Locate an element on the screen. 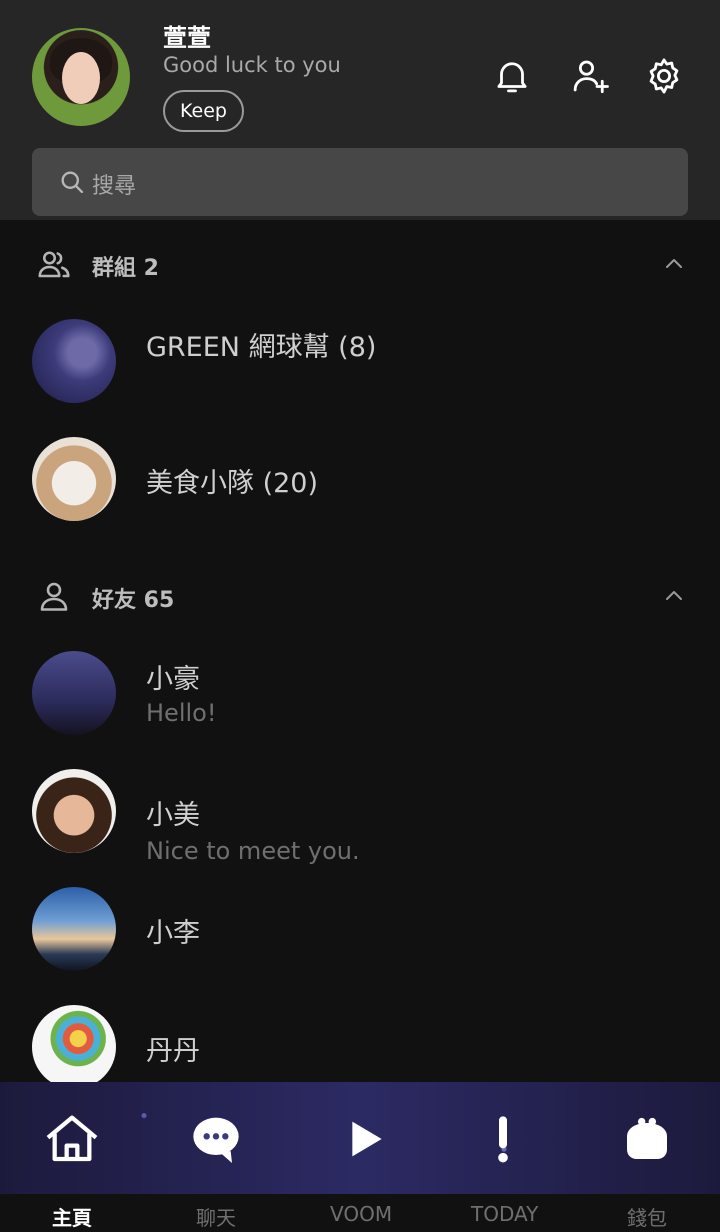  gear-icon is located at coordinates (664, 76).